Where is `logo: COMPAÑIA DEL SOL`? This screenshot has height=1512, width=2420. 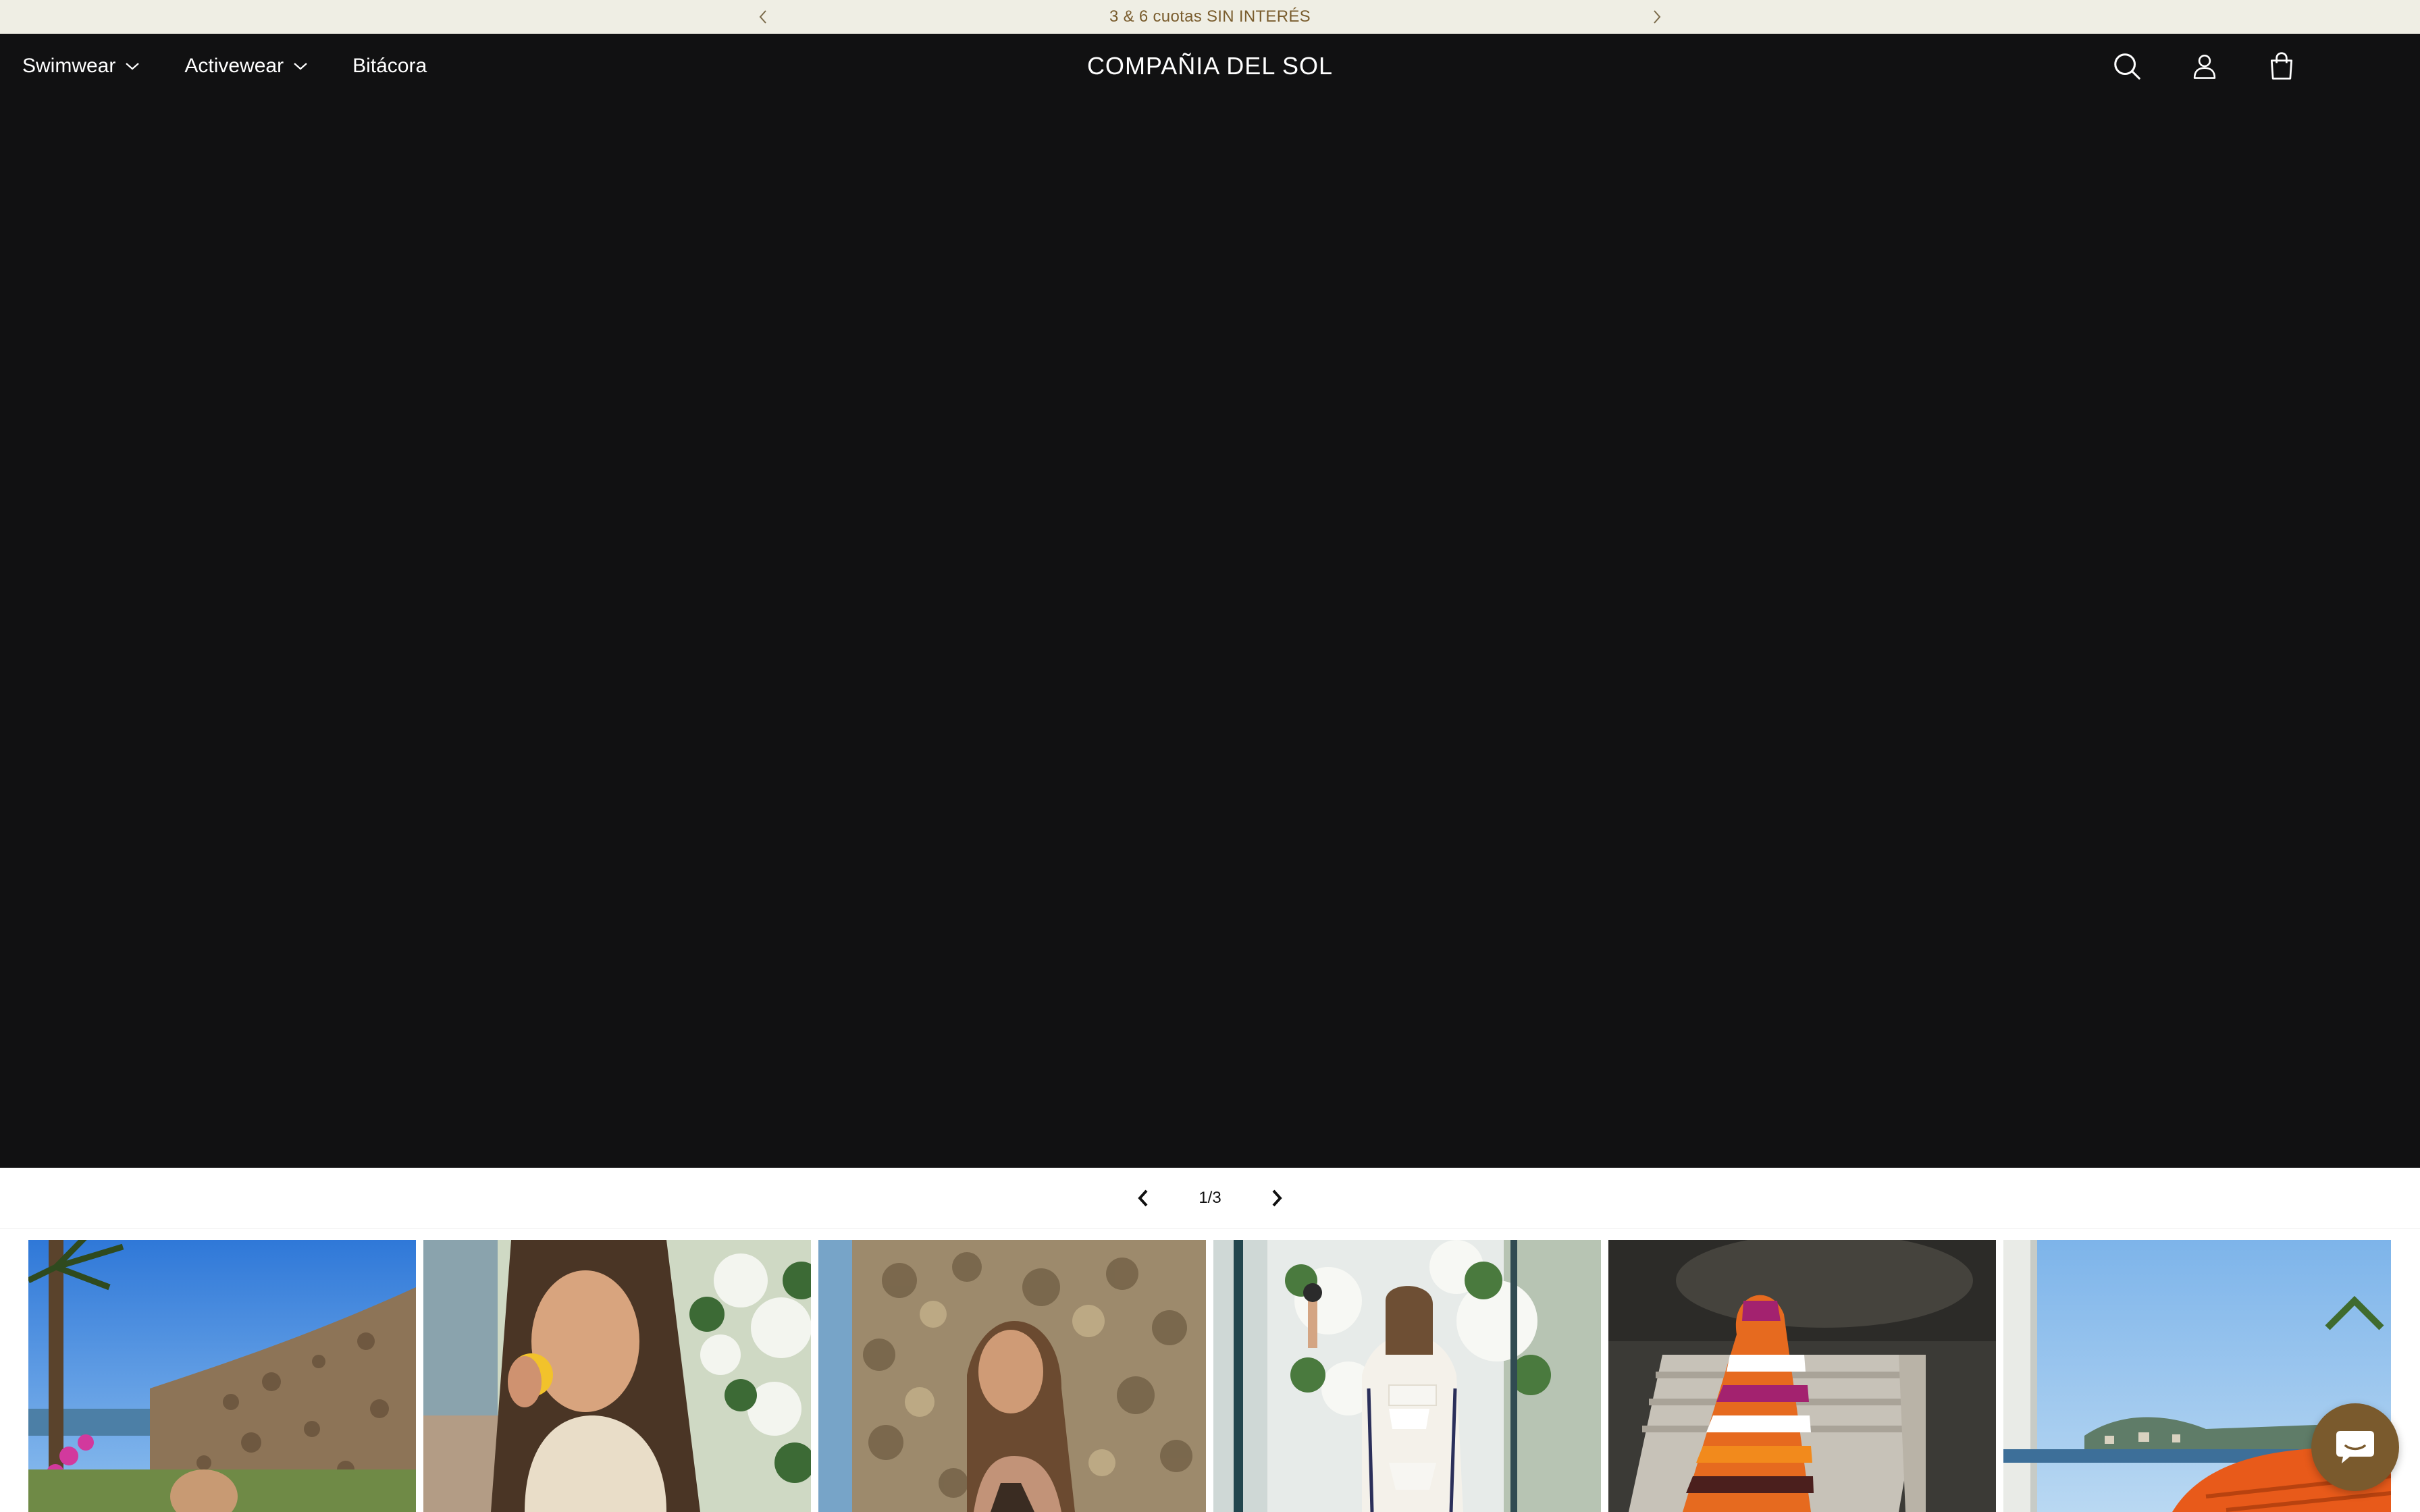 logo: COMPAÑIA DEL SOL is located at coordinates (1210, 66).